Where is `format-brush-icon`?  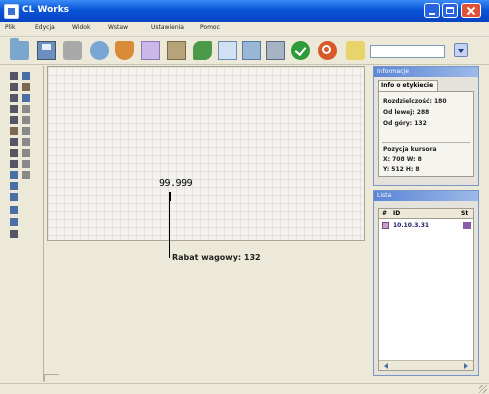
format-brush-icon is located at coordinates (202, 50).